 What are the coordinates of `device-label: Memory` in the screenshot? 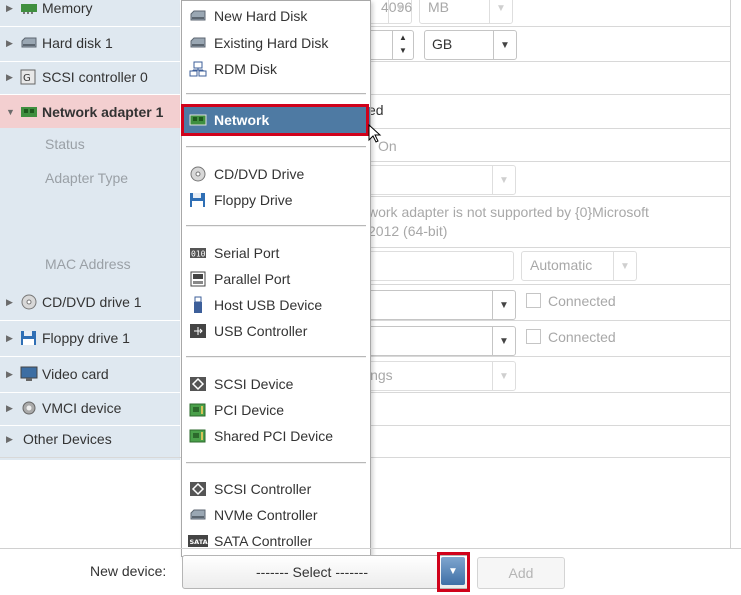 It's located at (67, 8).